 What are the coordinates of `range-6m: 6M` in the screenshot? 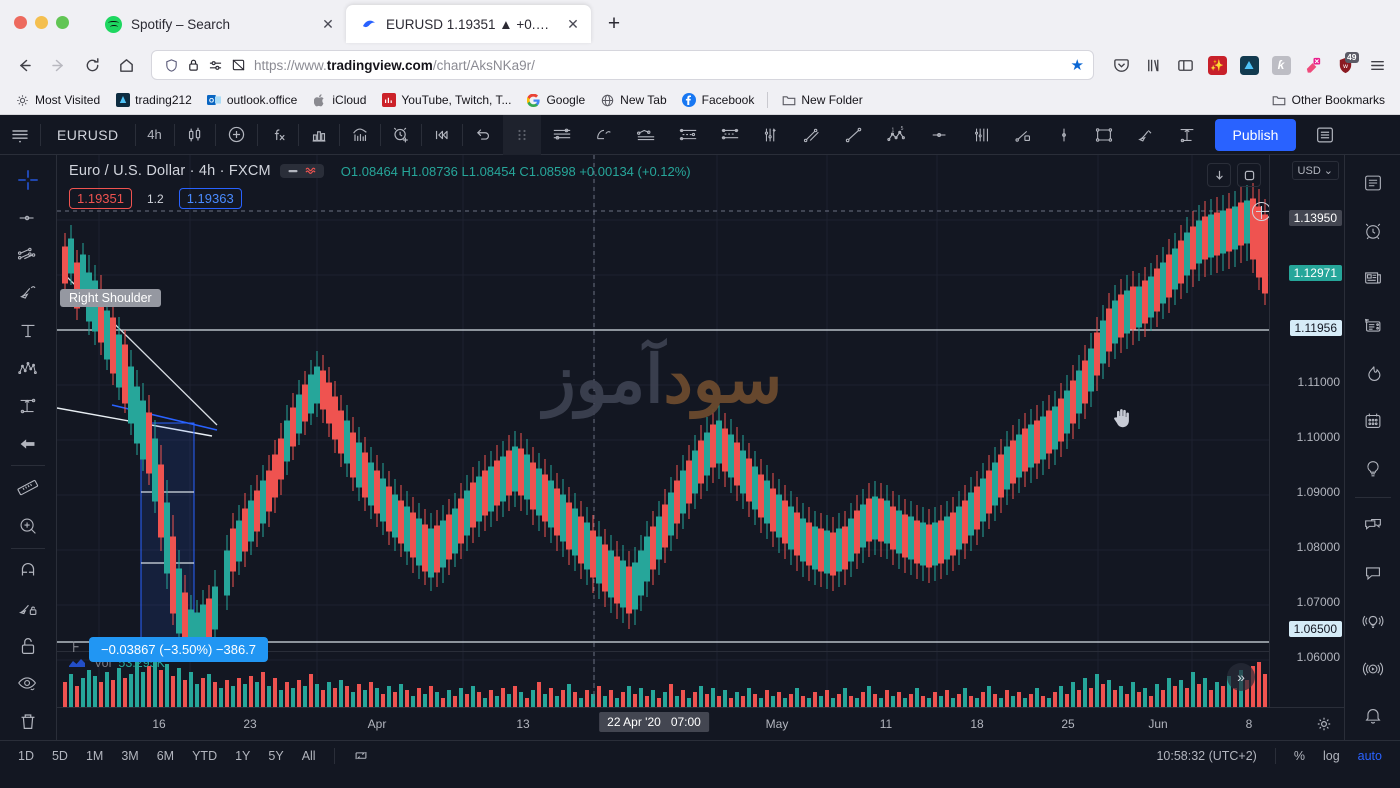 It's located at (165, 756).